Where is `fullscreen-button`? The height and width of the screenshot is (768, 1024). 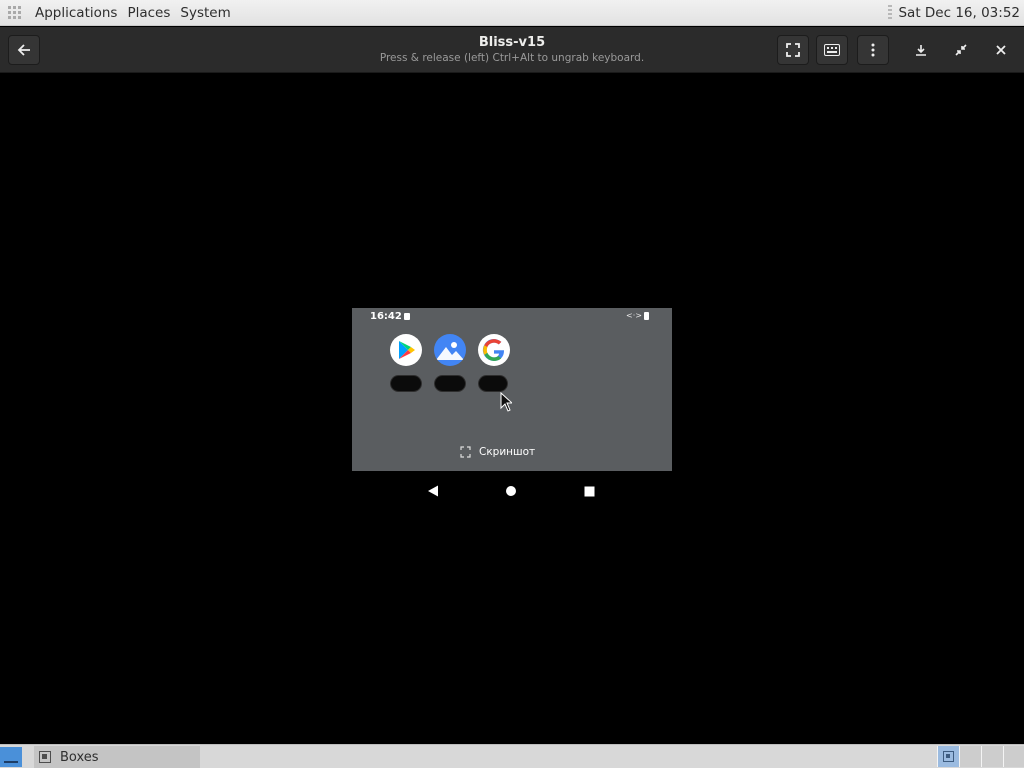
fullscreen-button is located at coordinates (793, 50).